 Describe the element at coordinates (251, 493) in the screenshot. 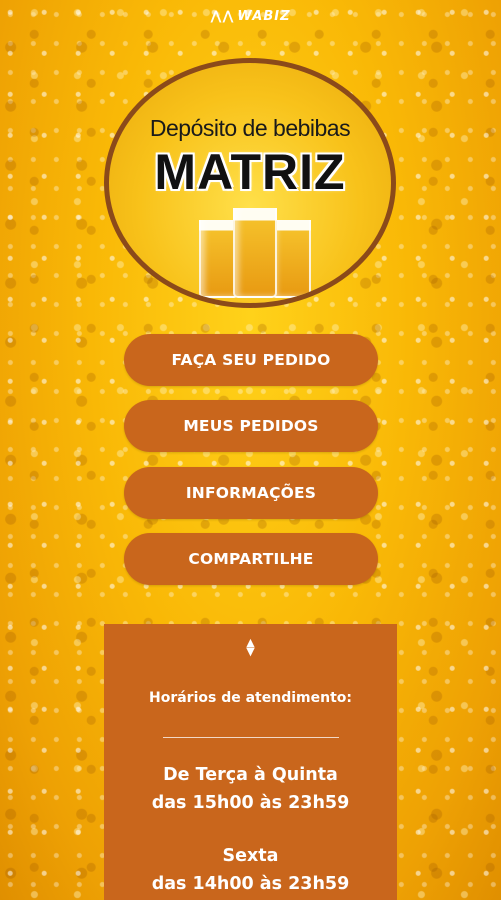

I see `info-button: INFORMAÇÕES` at that location.